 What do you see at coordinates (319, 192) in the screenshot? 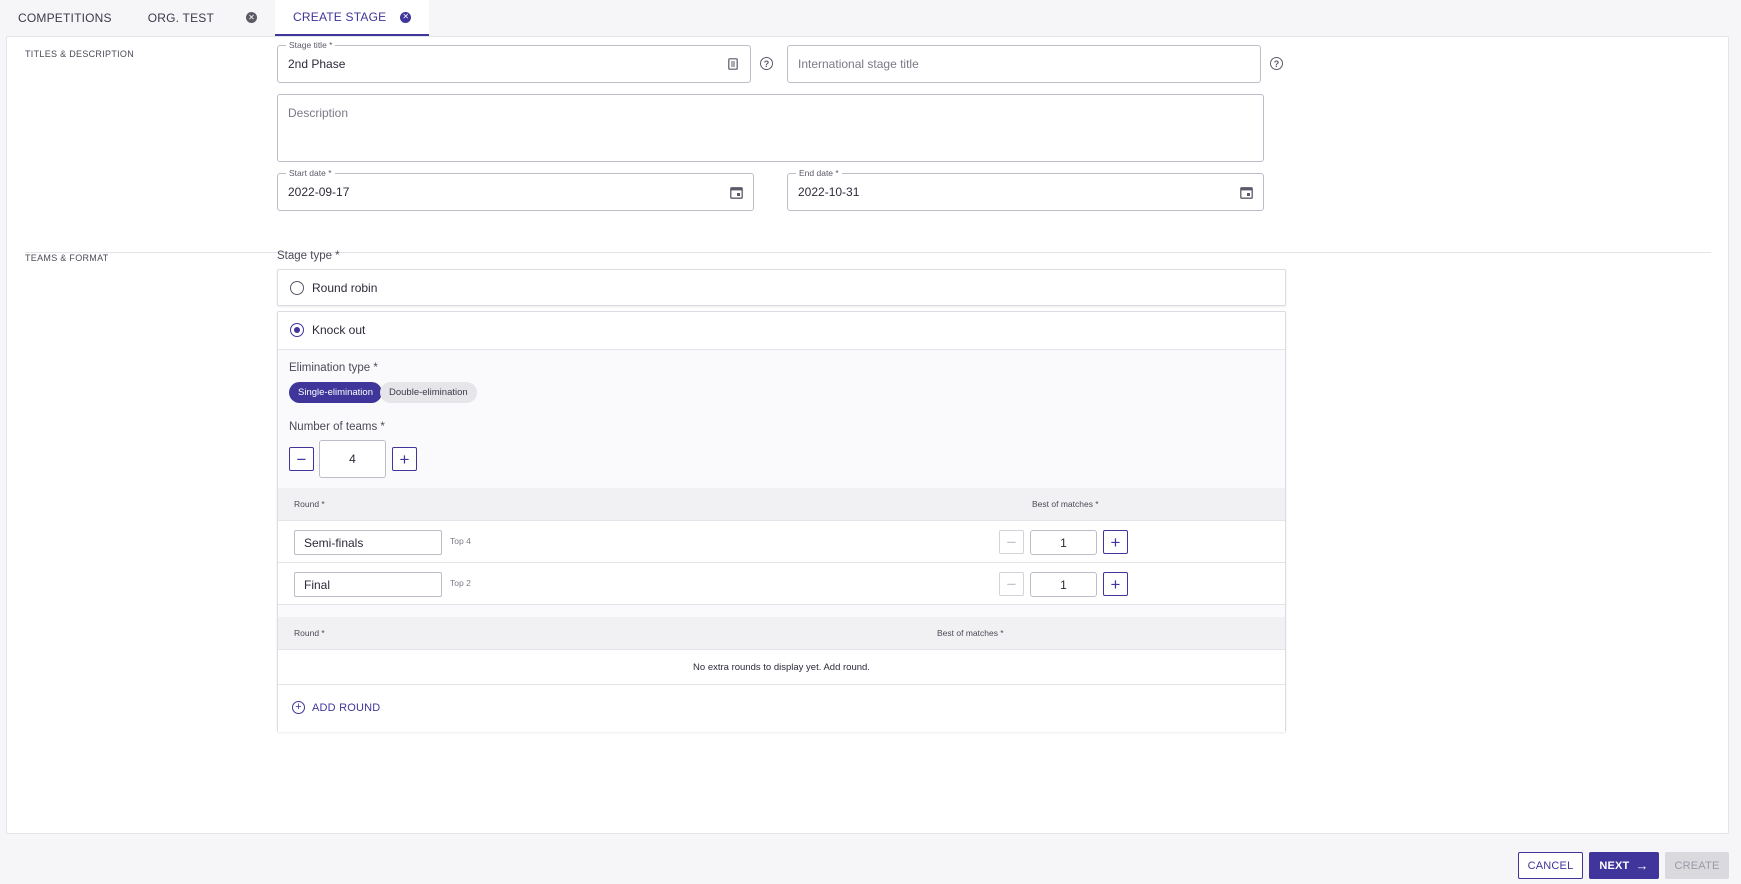
I see `start-date-value: 2022-09-17` at bounding box center [319, 192].